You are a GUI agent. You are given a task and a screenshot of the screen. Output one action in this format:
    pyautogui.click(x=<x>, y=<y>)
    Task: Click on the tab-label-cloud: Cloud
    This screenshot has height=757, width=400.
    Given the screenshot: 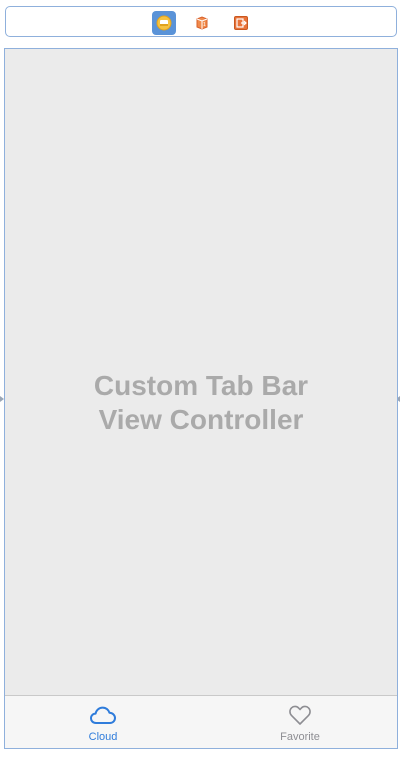 What is the action you would take?
    pyautogui.click(x=103, y=737)
    